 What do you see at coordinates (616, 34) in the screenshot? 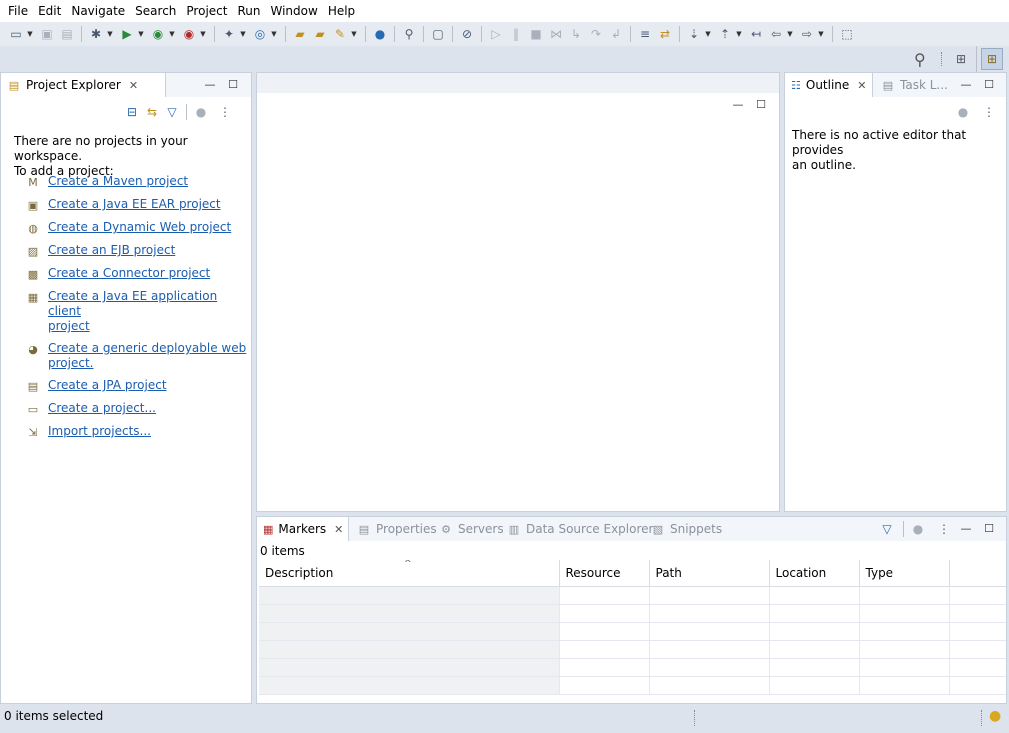
I see `step-return-icon: ↲` at bounding box center [616, 34].